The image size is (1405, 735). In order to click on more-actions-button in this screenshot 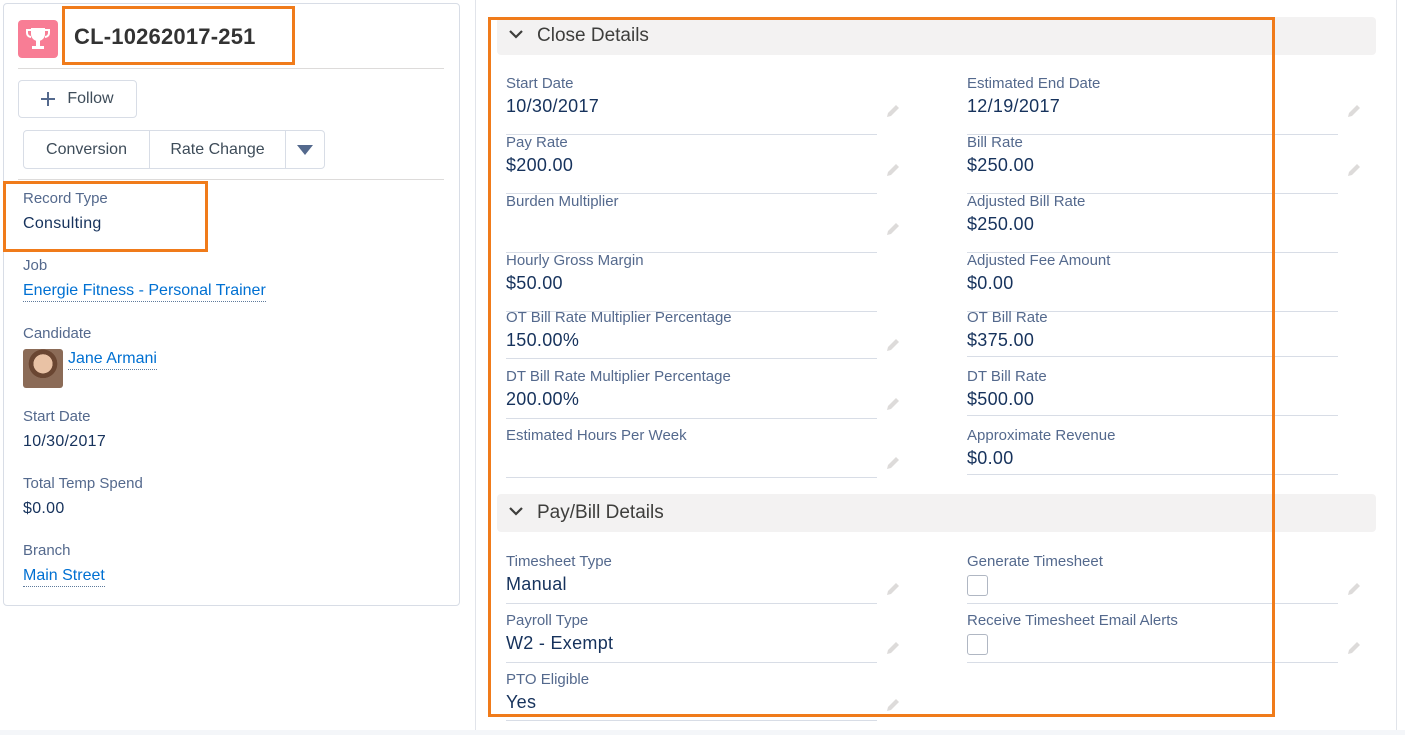, I will do `click(305, 149)`.